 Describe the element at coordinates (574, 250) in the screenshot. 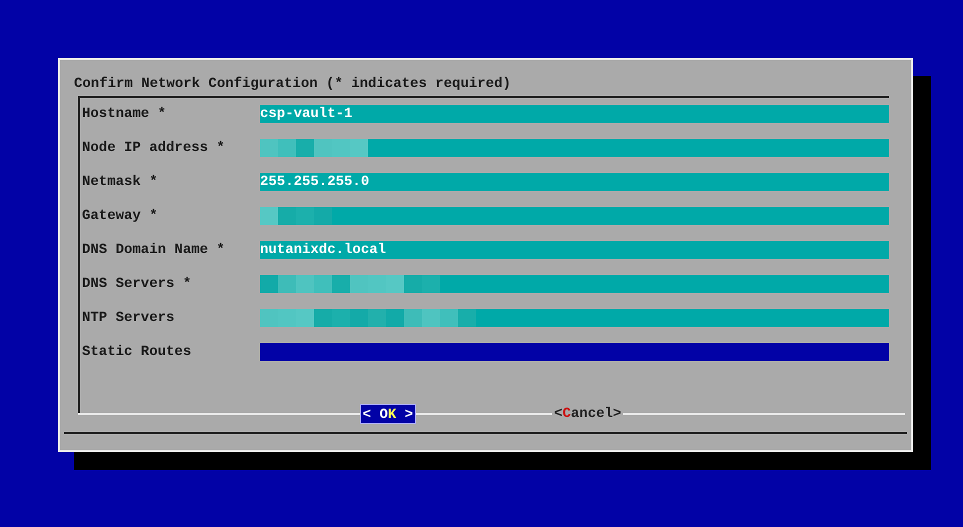

I see `input-field: nutanixdc.local` at that location.